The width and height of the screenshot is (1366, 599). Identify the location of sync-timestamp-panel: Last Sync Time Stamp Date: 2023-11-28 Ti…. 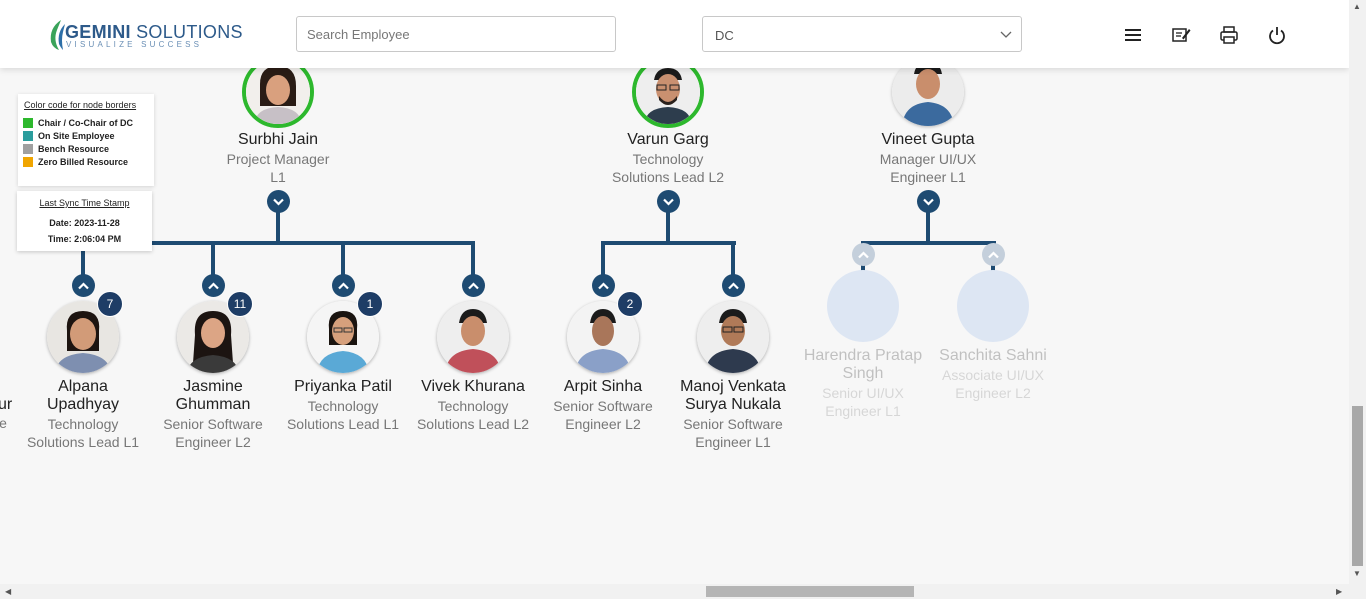
(84, 221).